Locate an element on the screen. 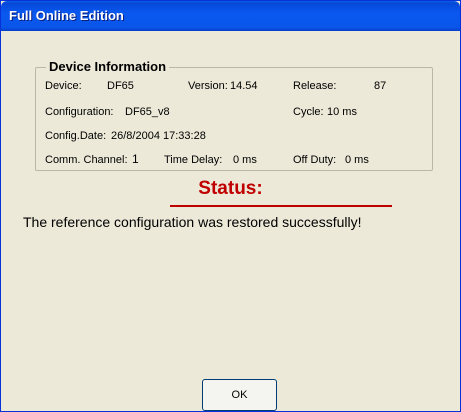 The height and width of the screenshot is (412, 461). title-bar: Full Online Edition is located at coordinates (230, 16).